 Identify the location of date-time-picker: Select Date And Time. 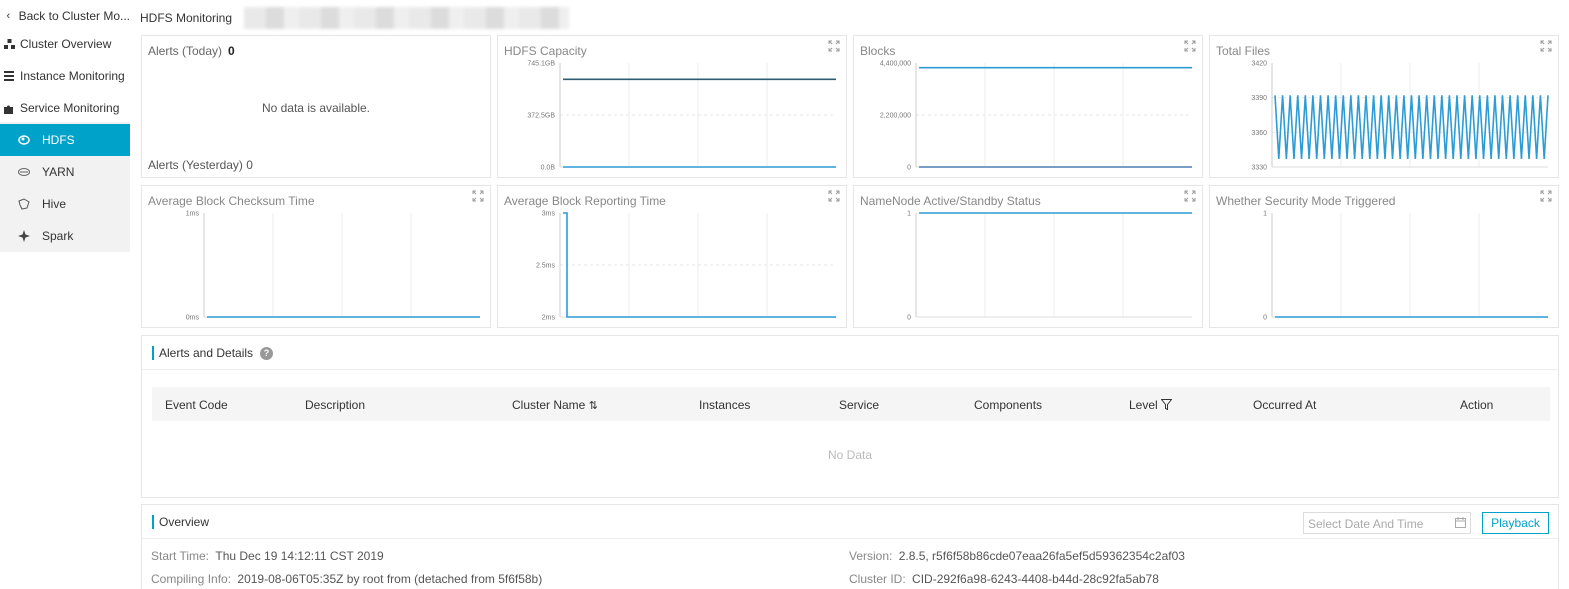
(1387, 523).